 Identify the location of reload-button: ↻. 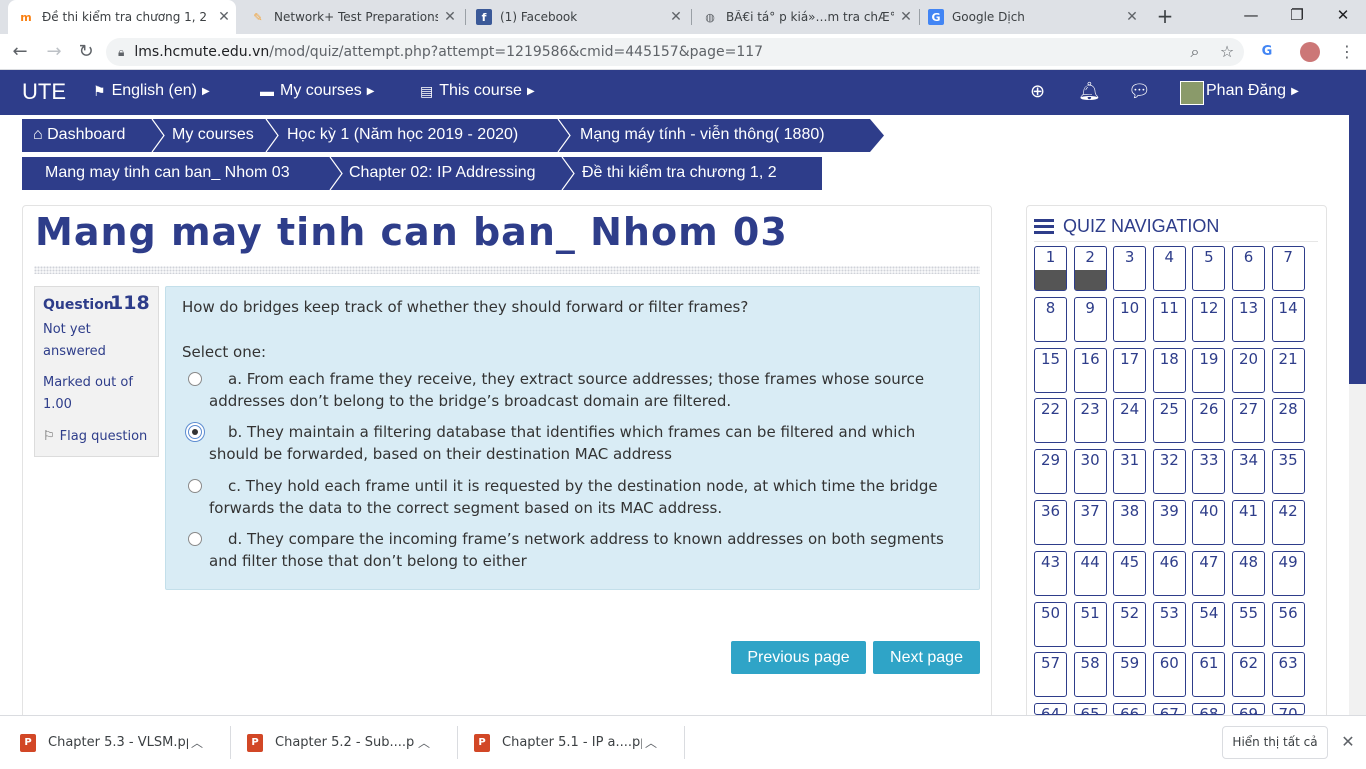
(86, 52).